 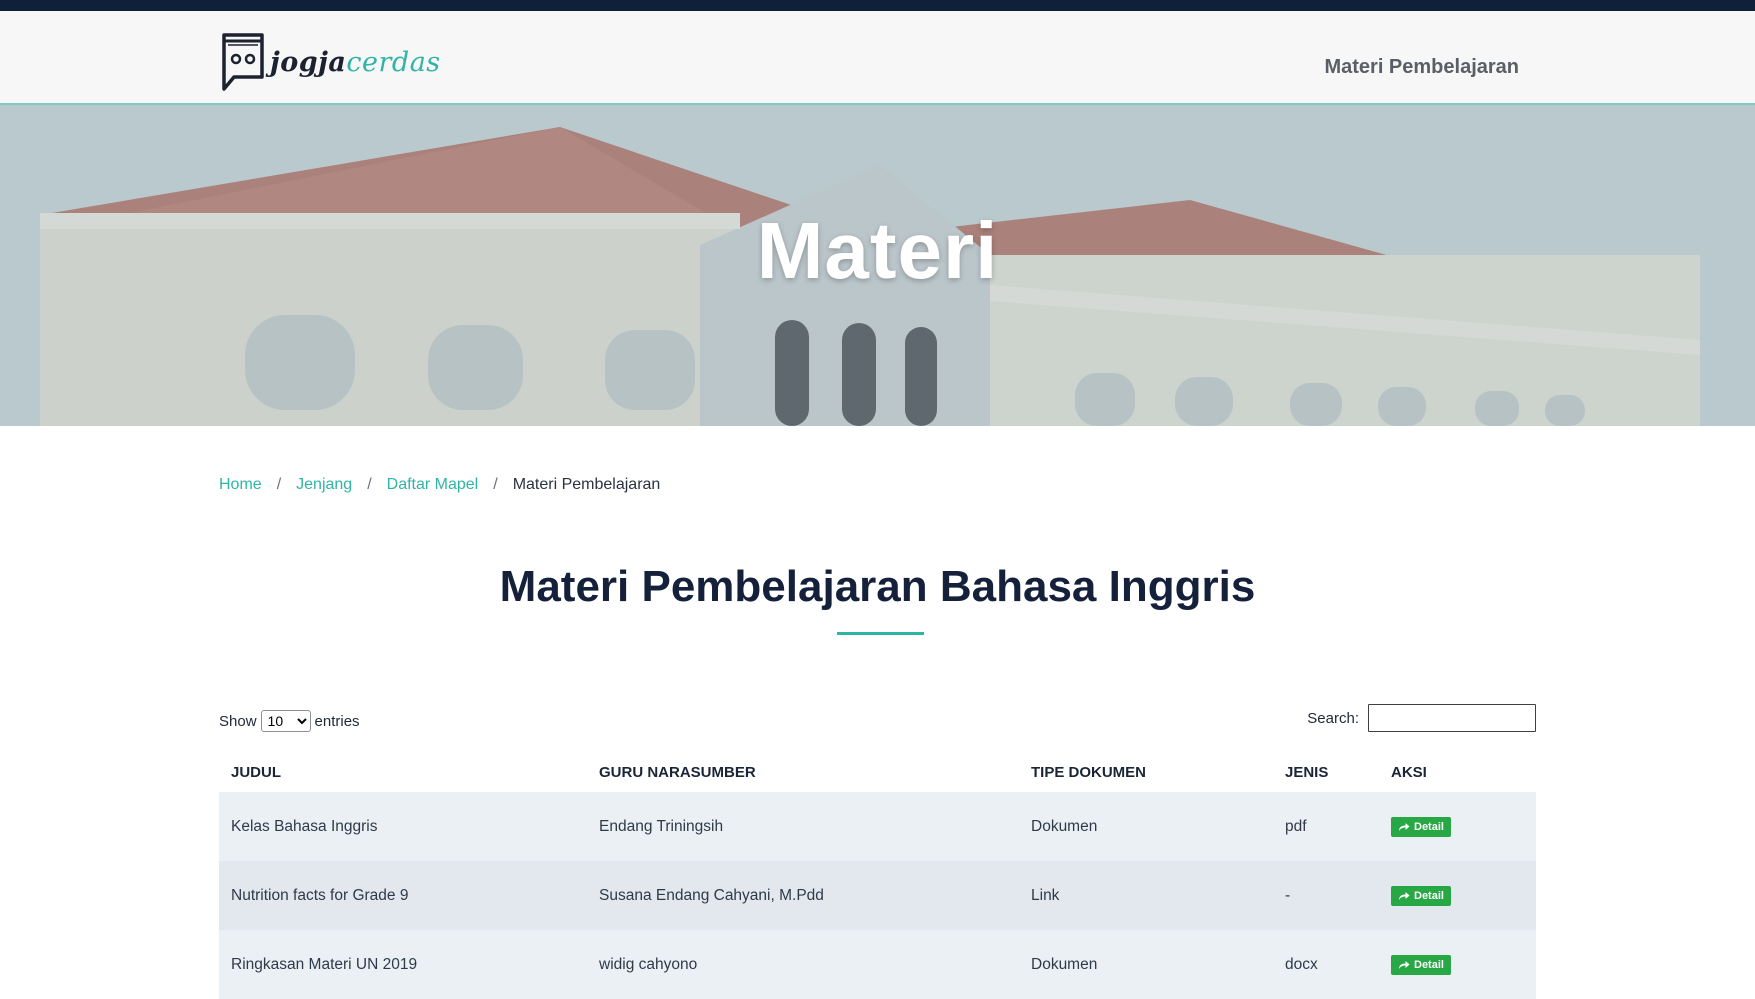 What do you see at coordinates (803, 826) in the screenshot?
I see `cell-guru: Endang Triningsih` at bounding box center [803, 826].